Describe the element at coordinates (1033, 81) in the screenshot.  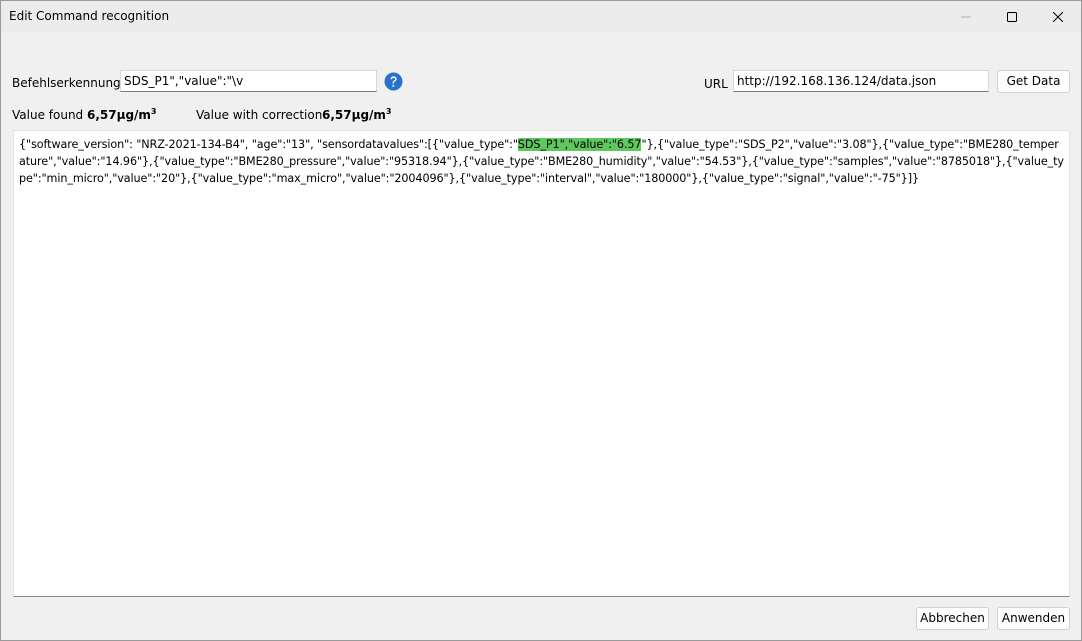
I see `get-data-button: Get Data` at that location.